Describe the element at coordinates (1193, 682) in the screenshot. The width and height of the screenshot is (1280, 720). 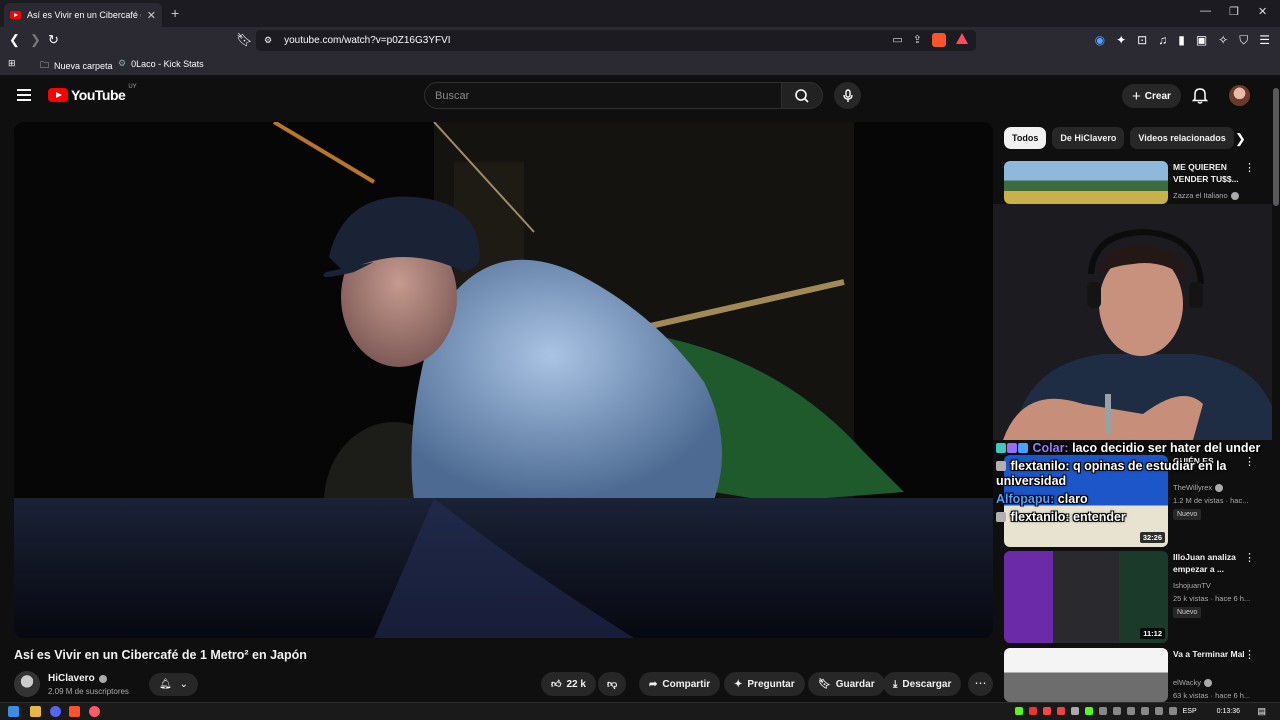
I see `recommendation-channel: elWacky` at that location.